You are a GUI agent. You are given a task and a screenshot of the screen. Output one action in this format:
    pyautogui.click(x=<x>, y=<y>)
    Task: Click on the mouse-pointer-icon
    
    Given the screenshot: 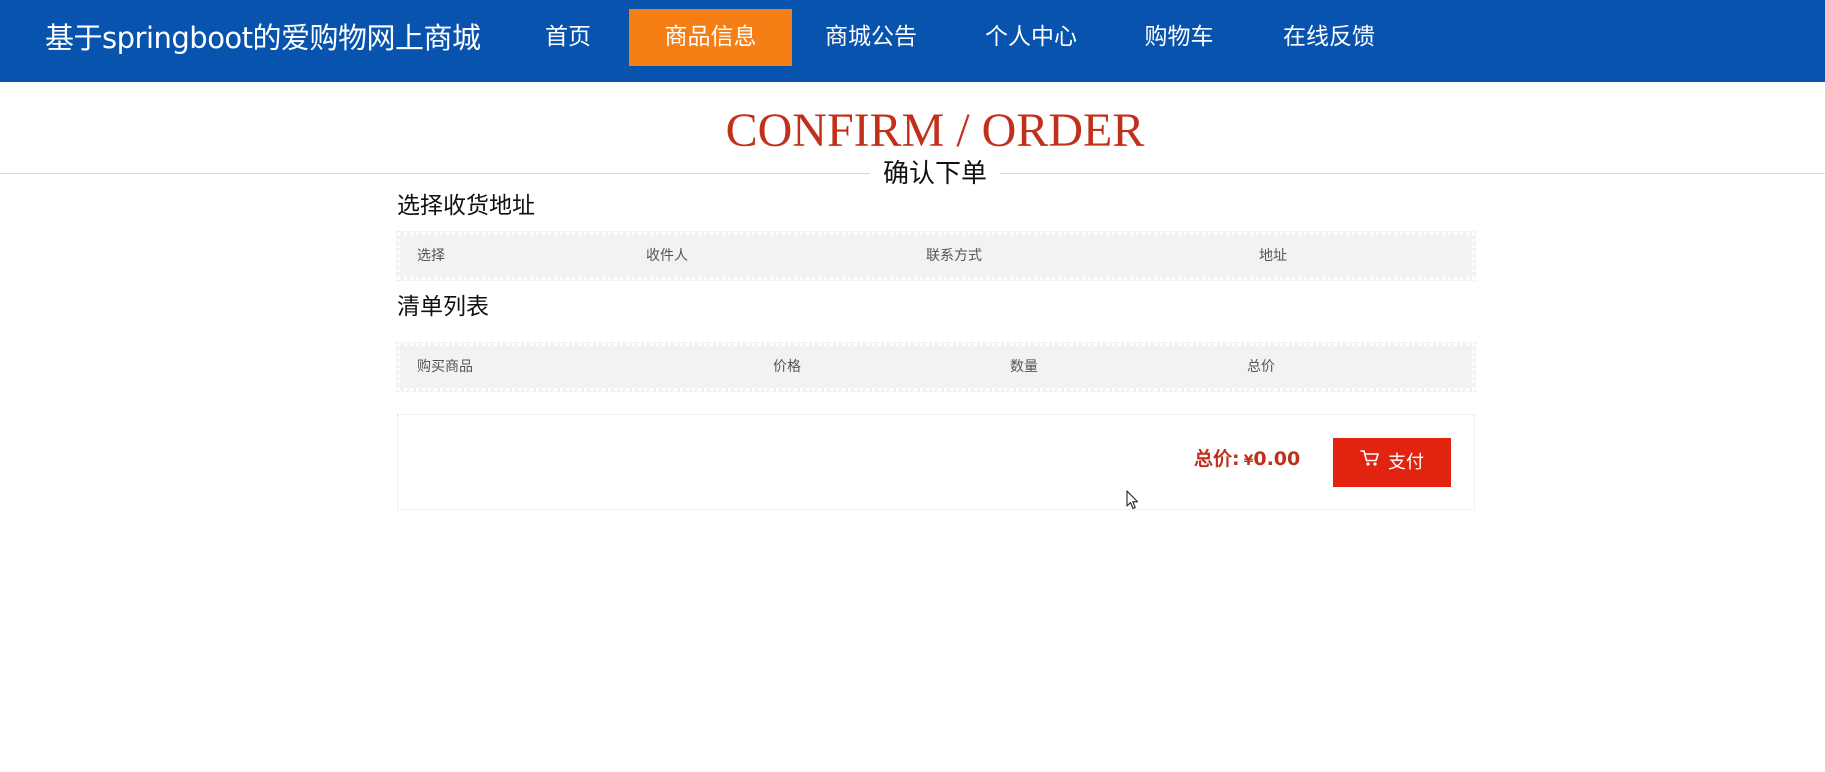 What is the action you would take?
    pyautogui.click(x=1133, y=500)
    